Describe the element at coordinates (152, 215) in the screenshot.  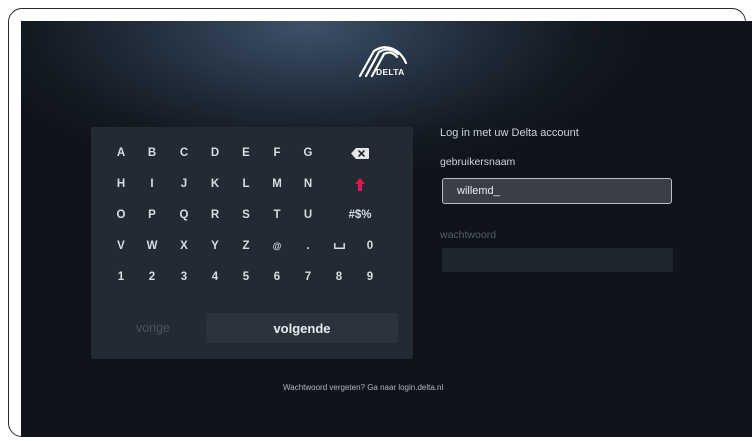
I see `key-p: P` at that location.